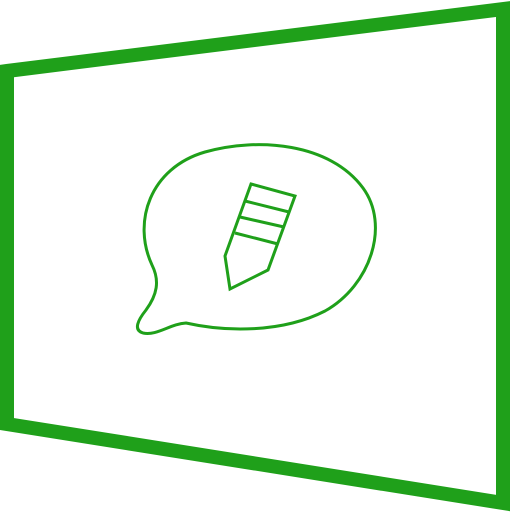 The height and width of the screenshot is (512, 512). What do you see at coordinates (267, 206) in the screenshot?
I see `pencil-band-top-icon` at bounding box center [267, 206].